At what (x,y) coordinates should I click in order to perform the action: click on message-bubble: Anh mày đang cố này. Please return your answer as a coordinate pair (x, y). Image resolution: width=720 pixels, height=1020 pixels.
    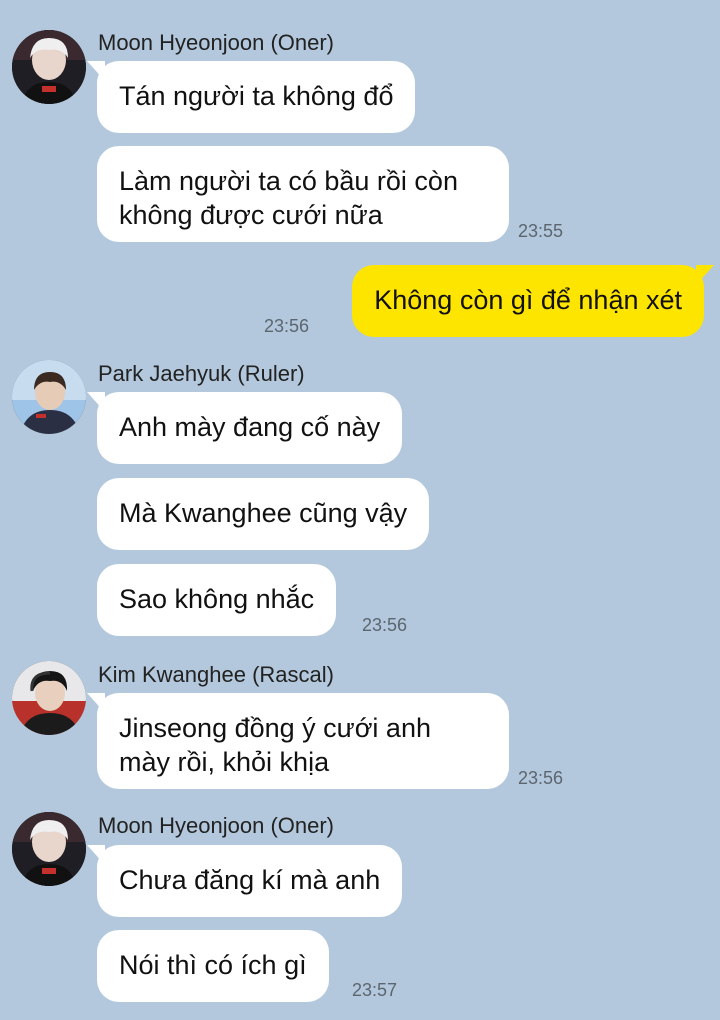
    Looking at the image, I should click on (244, 428).